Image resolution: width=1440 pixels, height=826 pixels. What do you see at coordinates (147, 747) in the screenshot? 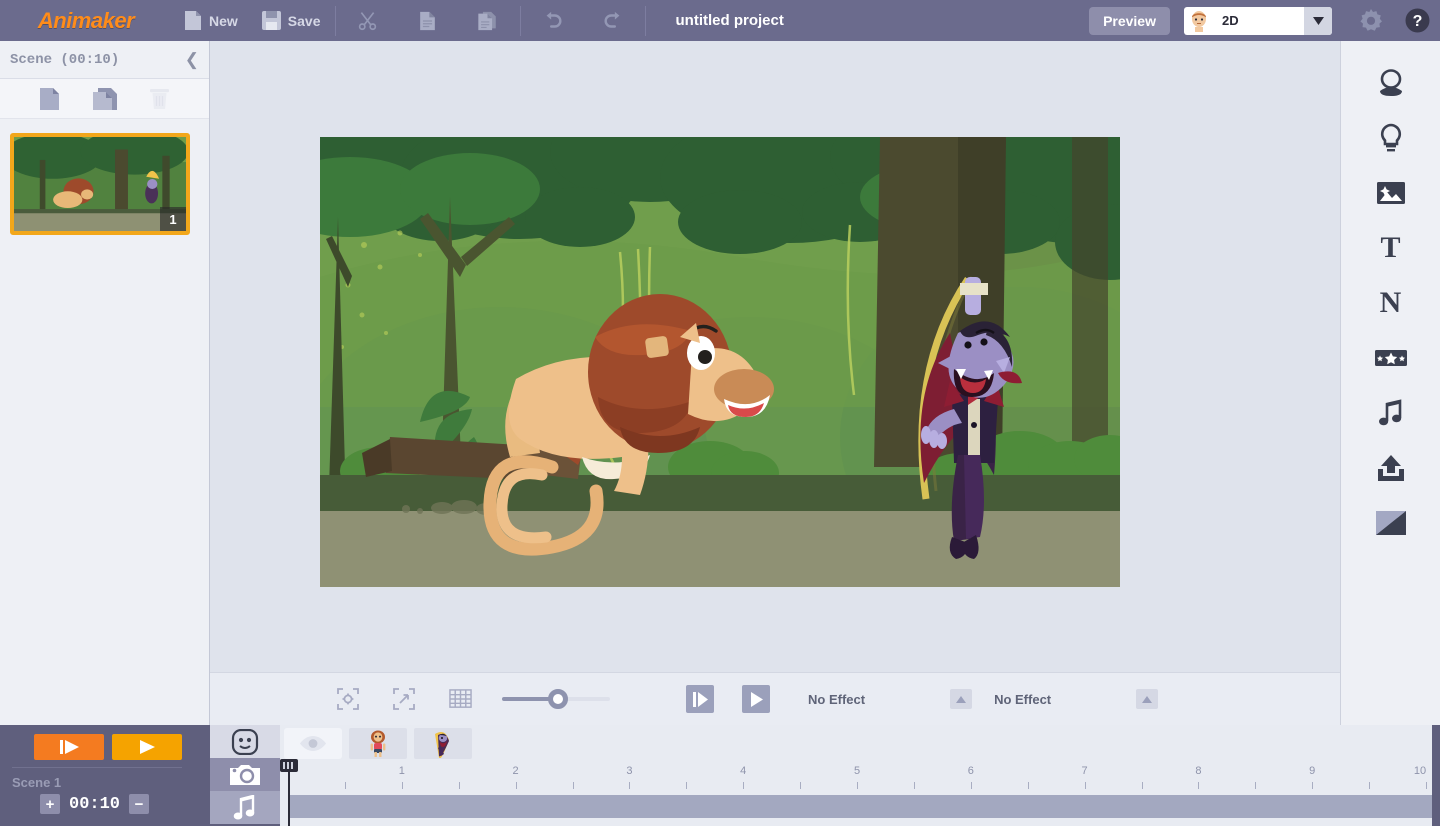
I see `play-all-button` at bounding box center [147, 747].